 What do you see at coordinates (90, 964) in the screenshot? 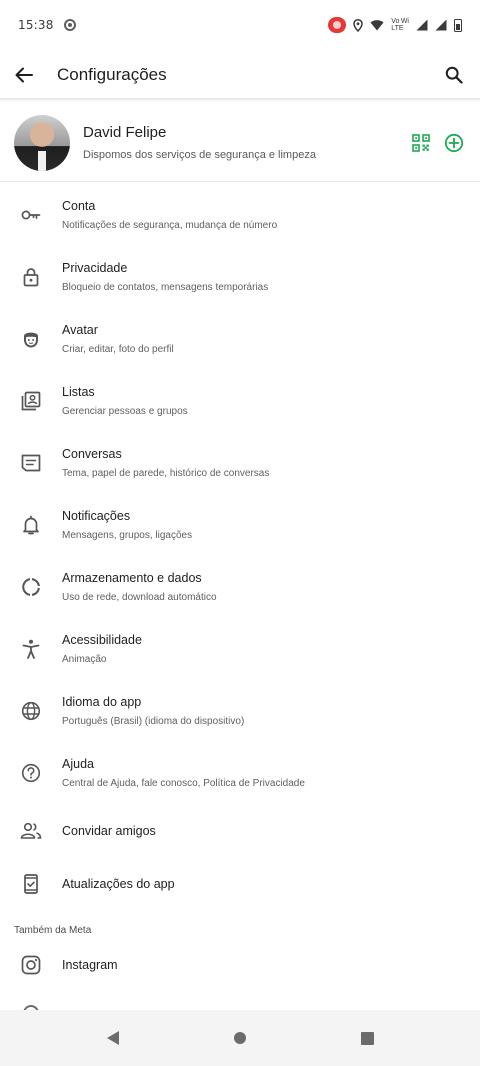
I see `menu-title: Instagram` at bounding box center [90, 964].